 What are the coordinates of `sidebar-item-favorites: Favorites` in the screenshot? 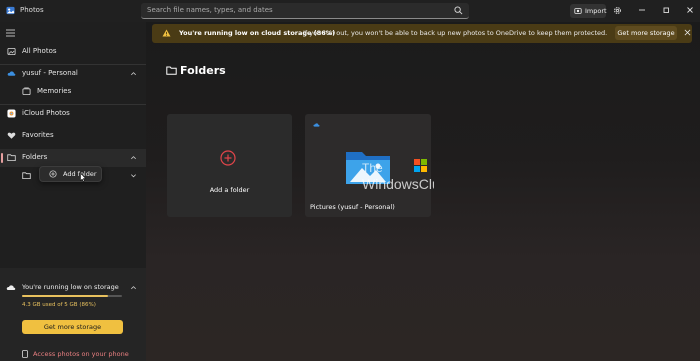 It's located at (73, 136).